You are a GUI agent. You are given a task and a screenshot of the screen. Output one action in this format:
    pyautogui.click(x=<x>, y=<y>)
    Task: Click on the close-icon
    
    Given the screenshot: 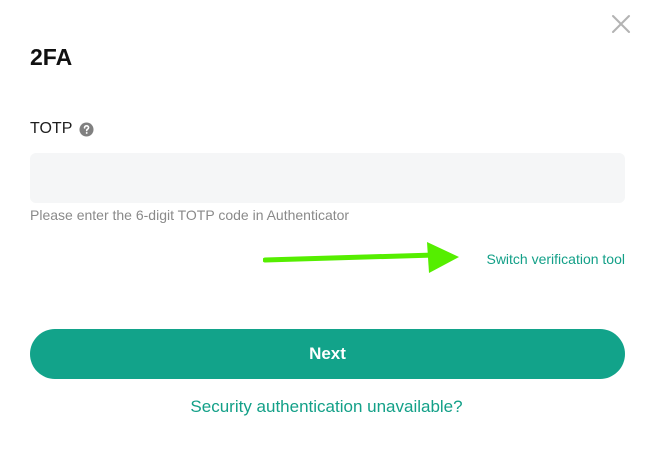 What is the action you would take?
    pyautogui.click(x=621, y=24)
    